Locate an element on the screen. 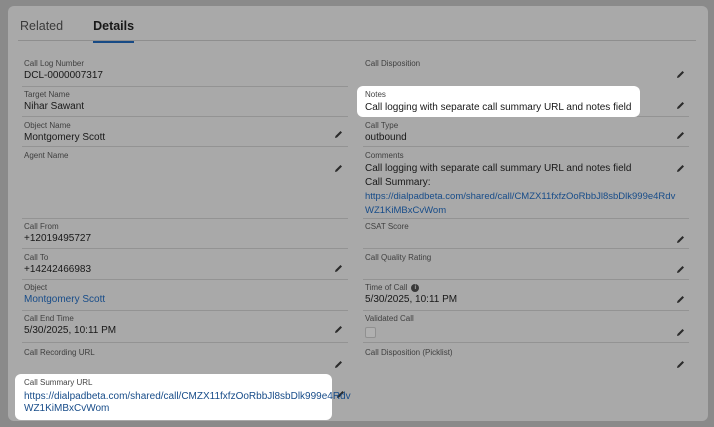 This screenshot has height=427, width=714. field-object: Object Montgomery Scott is located at coordinates (64, 295).